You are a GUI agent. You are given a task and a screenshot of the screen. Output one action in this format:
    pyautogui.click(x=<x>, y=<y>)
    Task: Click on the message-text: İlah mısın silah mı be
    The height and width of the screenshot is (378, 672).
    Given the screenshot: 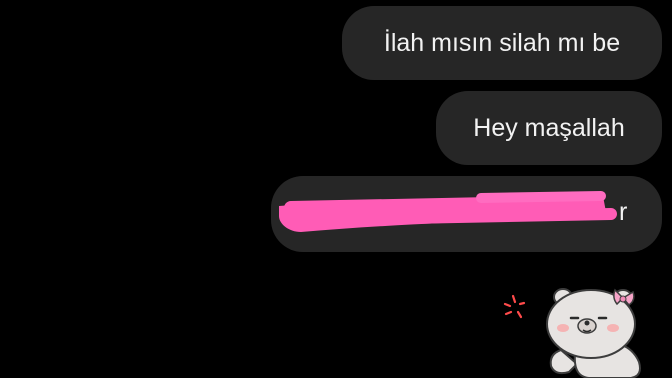 What is the action you would take?
    pyautogui.click(x=502, y=42)
    